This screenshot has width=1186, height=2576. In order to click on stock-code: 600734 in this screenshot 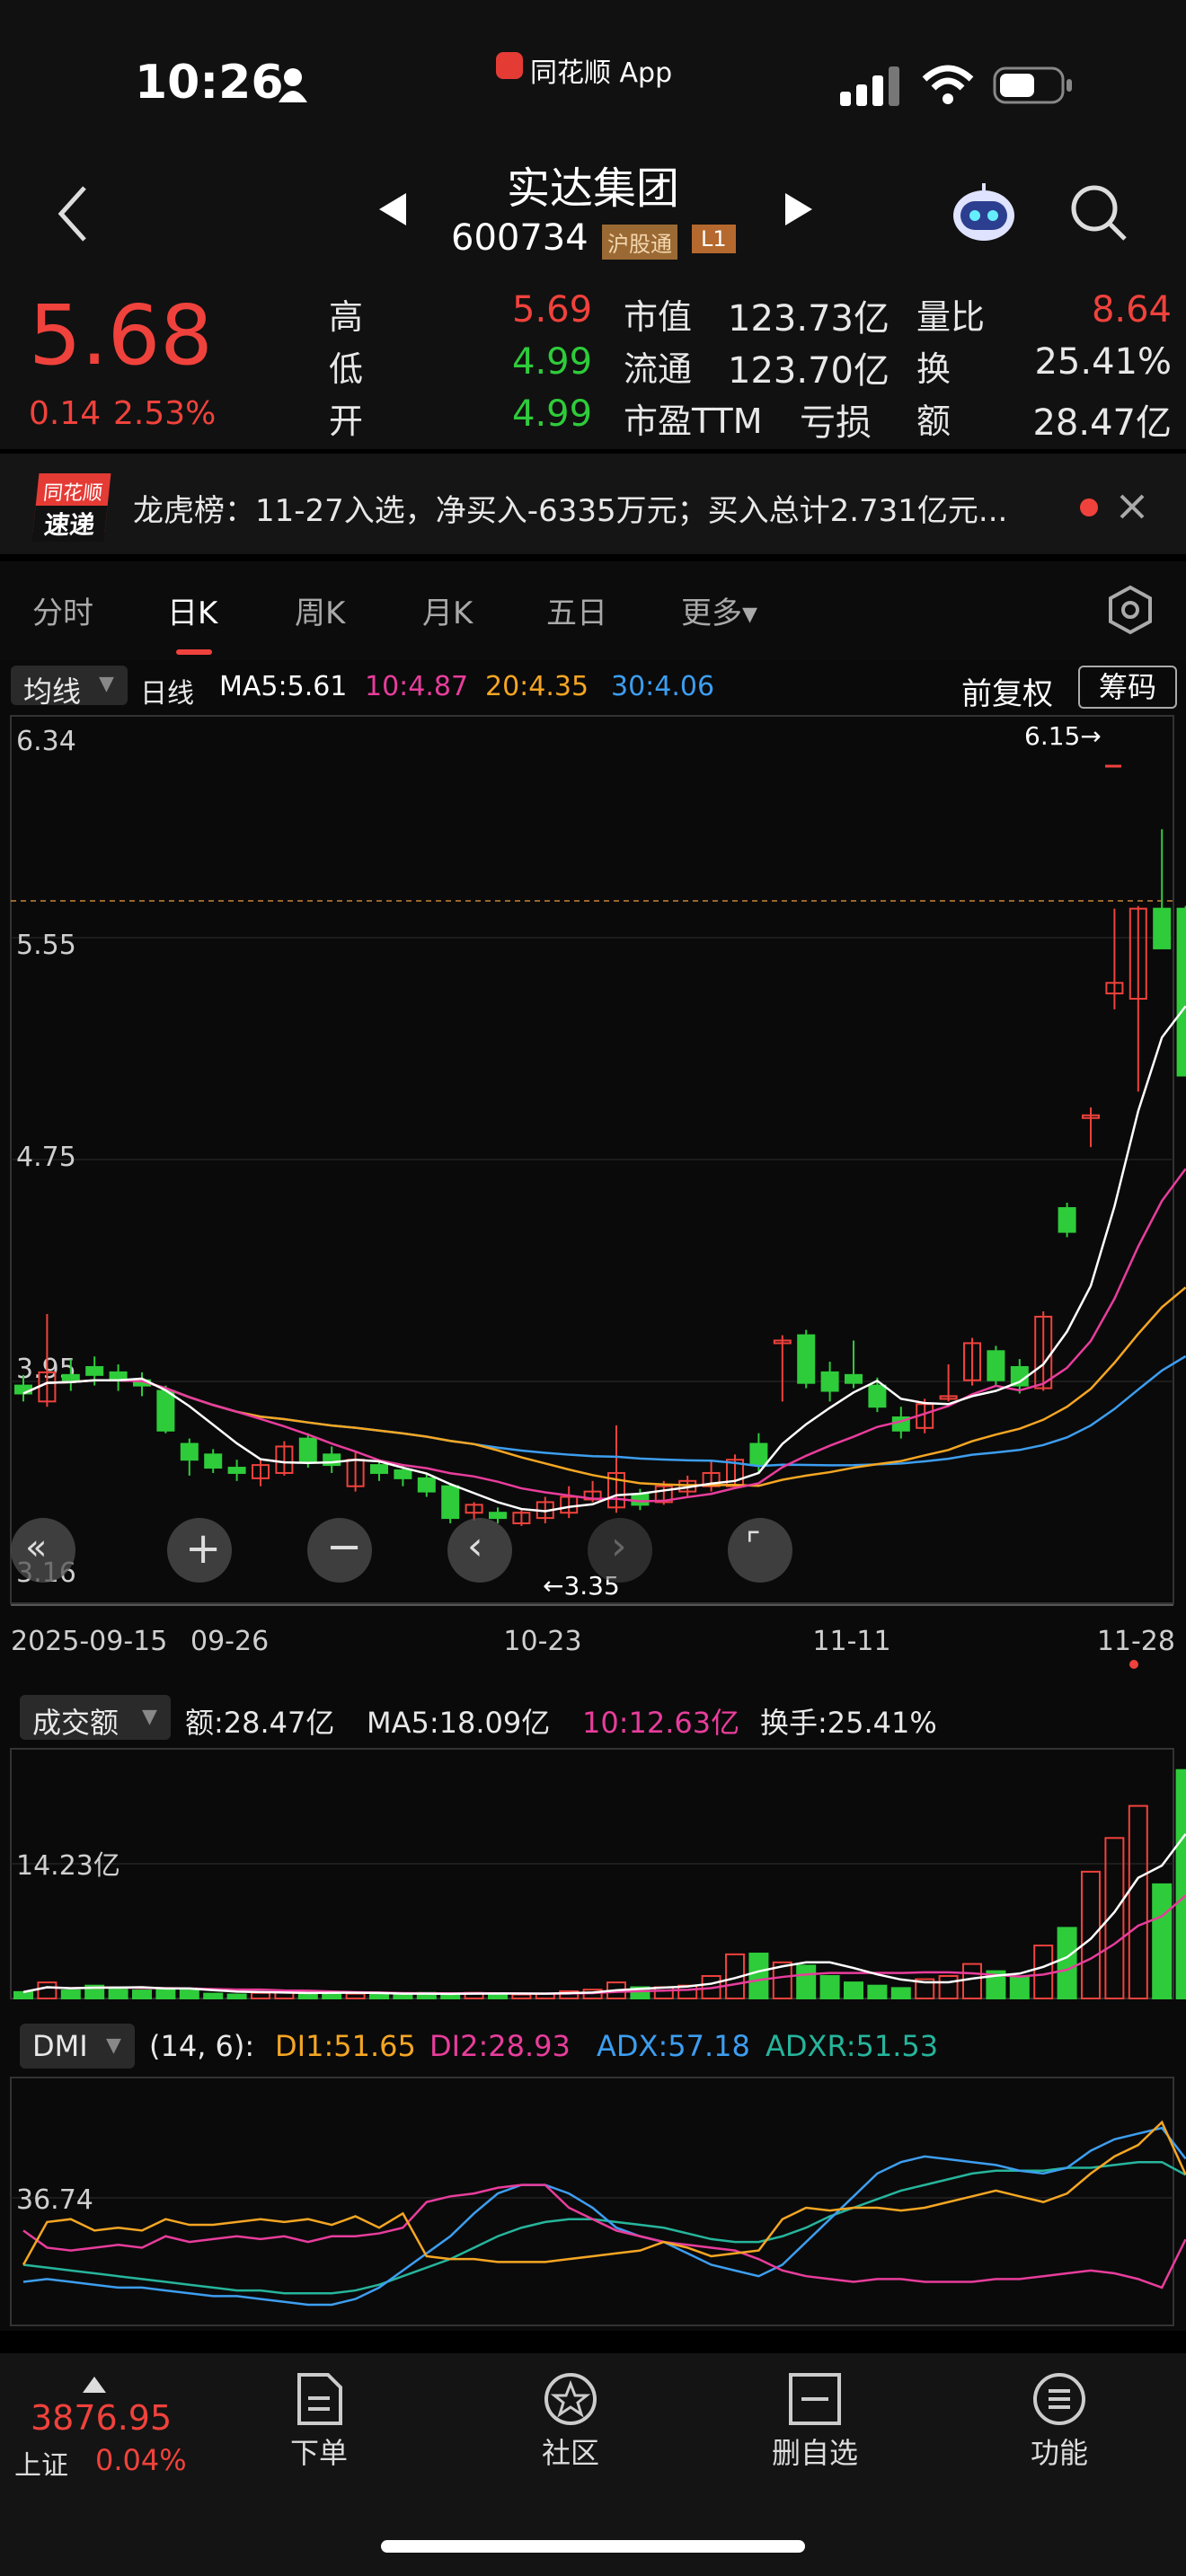, I will do `click(520, 238)`.